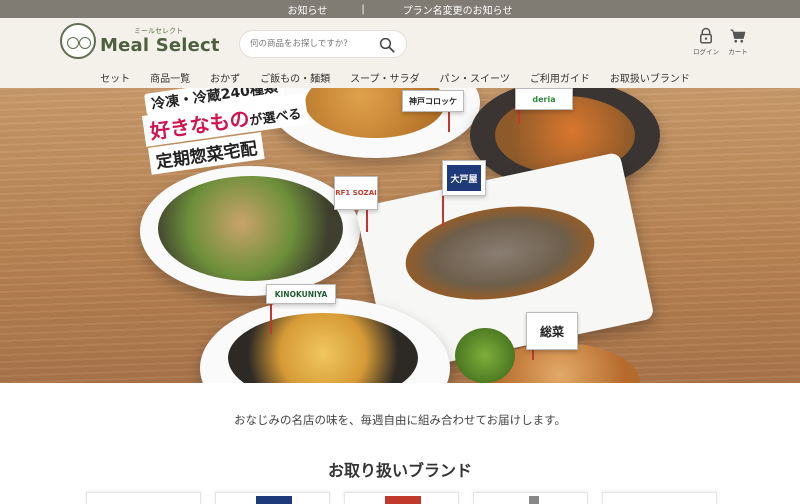 The height and width of the screenshot is (504, 800). Describe the element at coordinates (160, 45) in the screenshot. I see `logo-text: Meal Select` at that location.